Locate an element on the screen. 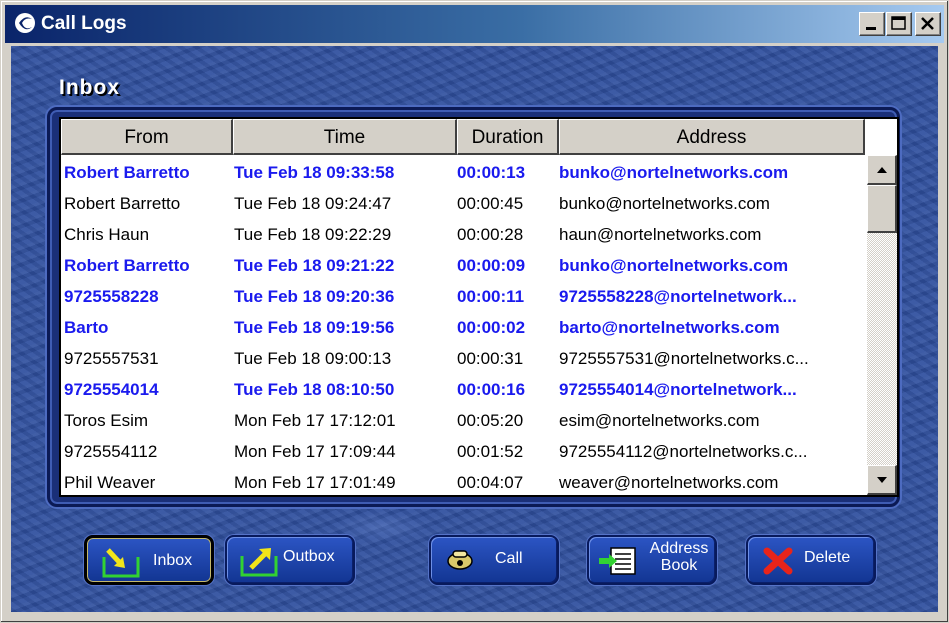 This screenshot has width=949, height=623. delete-button: Delete is located at coordinates (811, 560).